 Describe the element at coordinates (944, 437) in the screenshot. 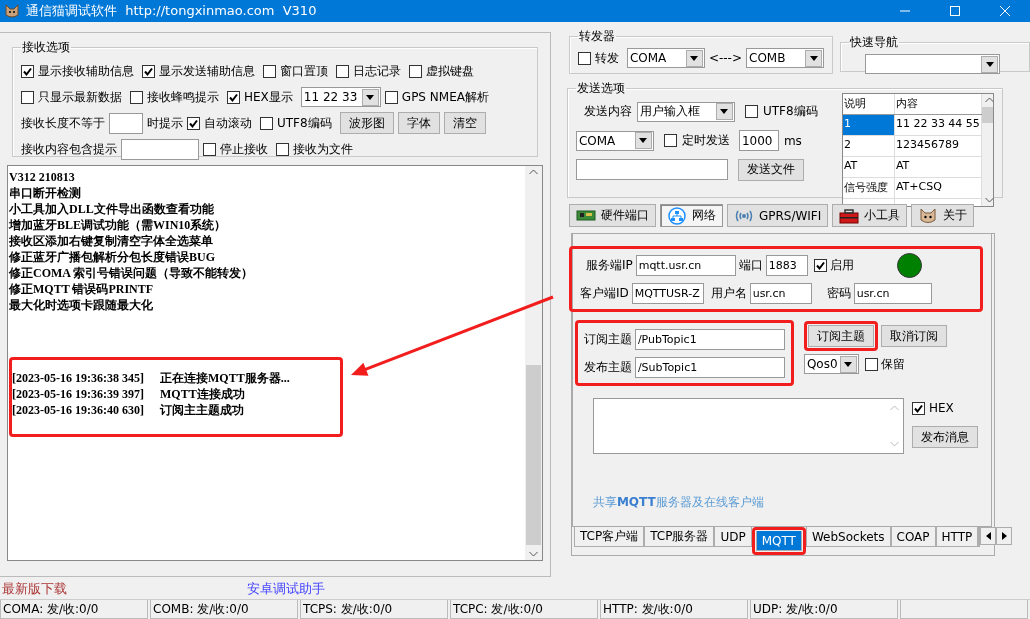

I see `publish-button: 发布消息` at that location.